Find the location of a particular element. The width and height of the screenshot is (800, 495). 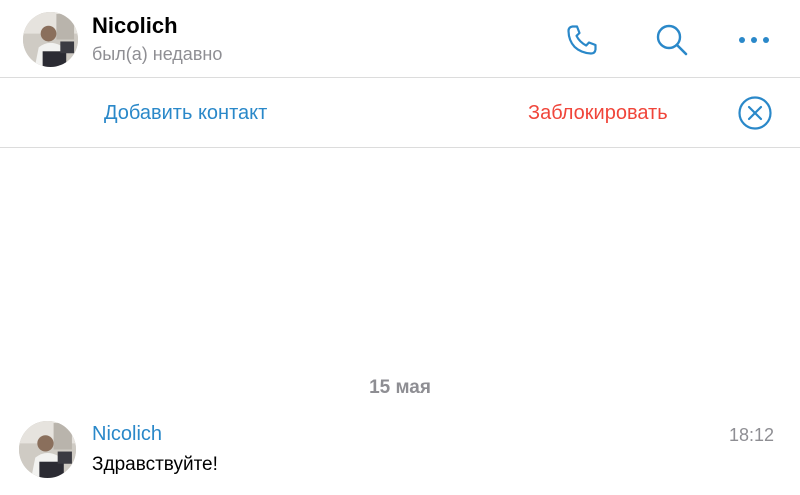

more-dots-icon is located at coordinates (754, 40).